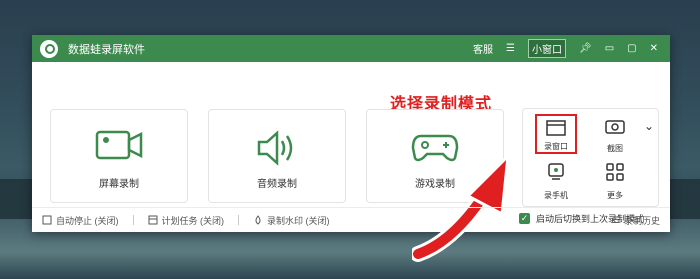 Image resolution: width=700 pixels, height=279 pixels. I want to click on mode-label: 音频录制, so click(277, 184).